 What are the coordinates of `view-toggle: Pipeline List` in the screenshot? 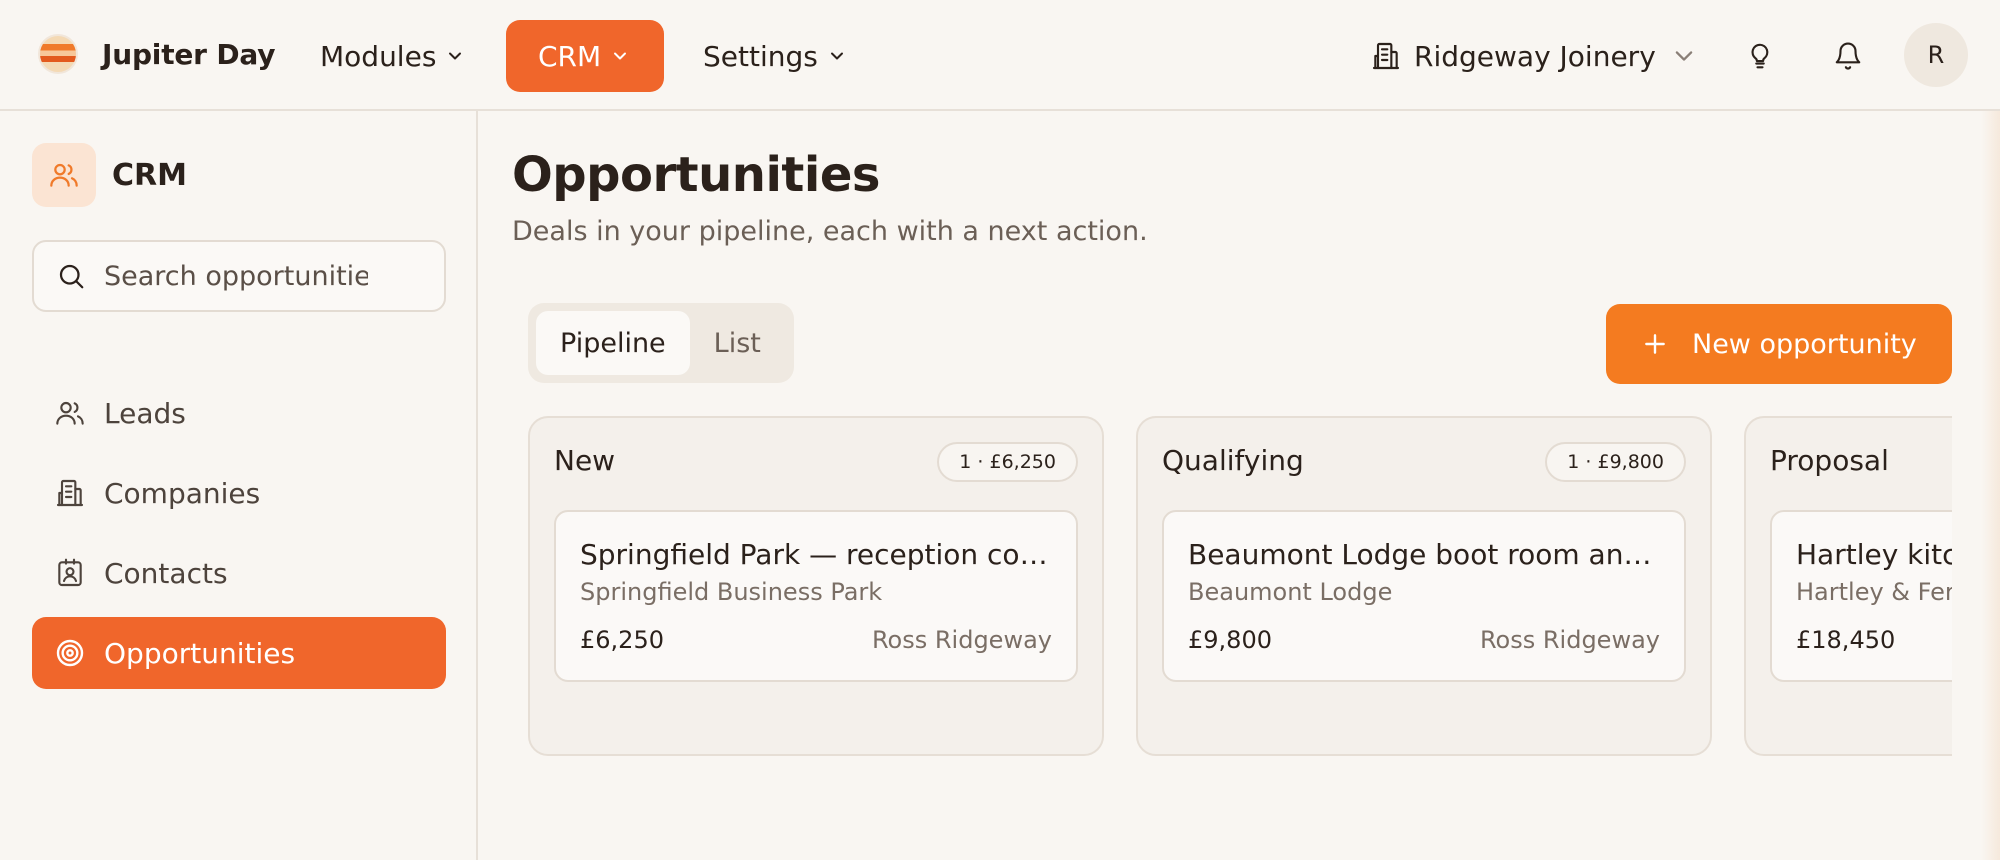 It's located at (661, 343).